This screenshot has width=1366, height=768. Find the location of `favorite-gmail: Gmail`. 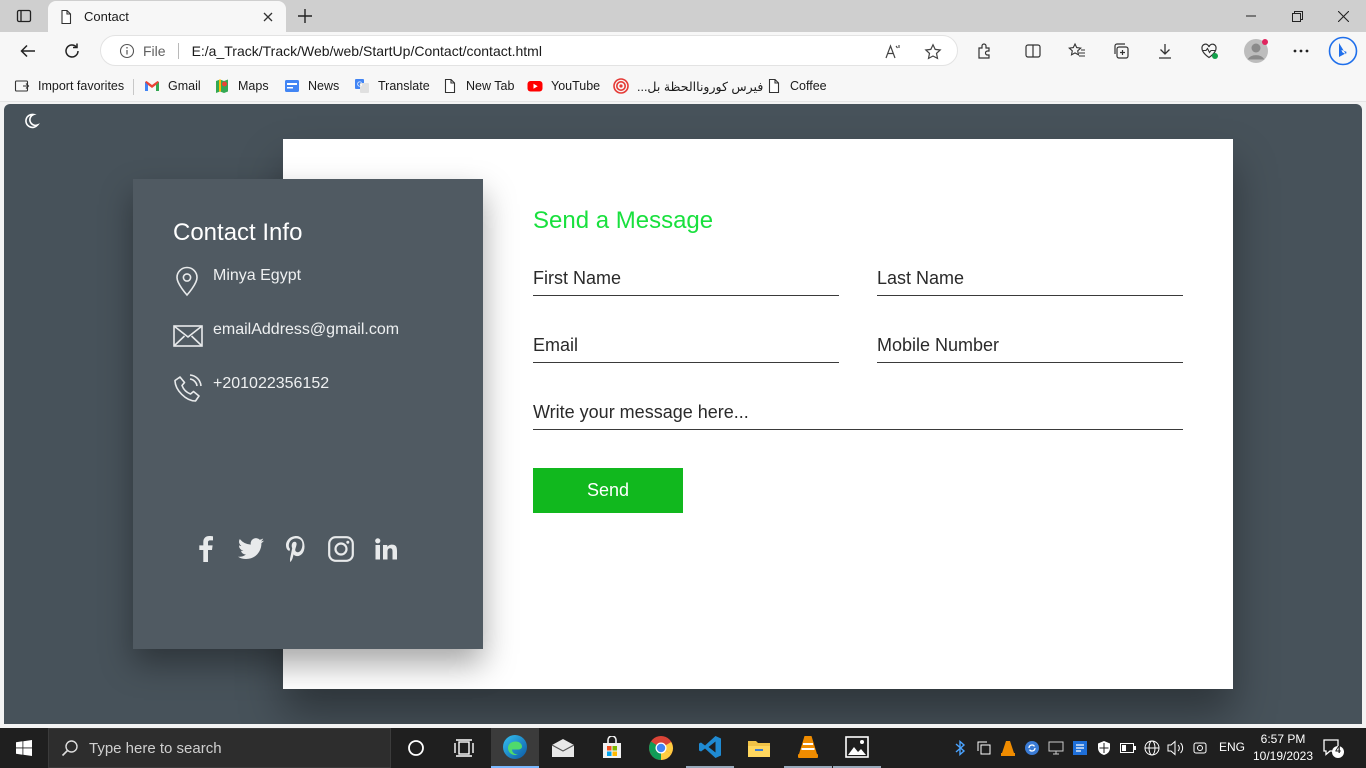

favorite-gmail: Gmail is located at coordinates (172, 86).